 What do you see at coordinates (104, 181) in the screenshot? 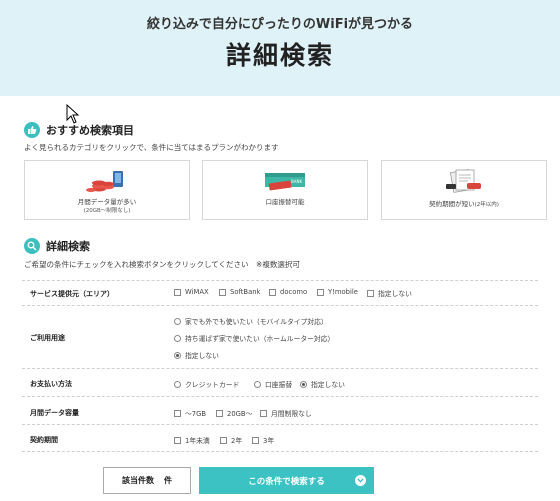
I see `coins-phone-icon` at bounding box center [104, 181].